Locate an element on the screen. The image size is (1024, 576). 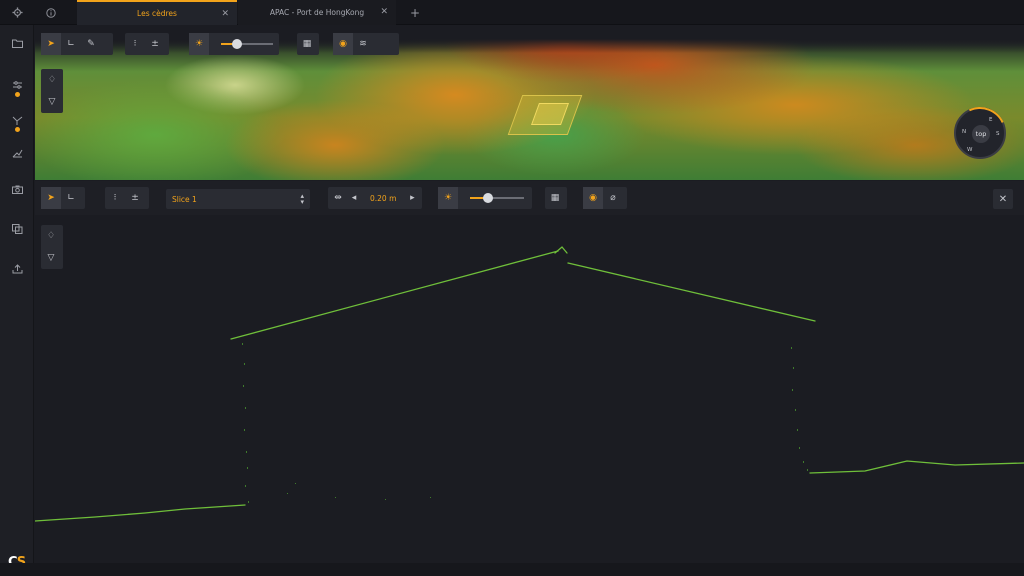
tab-label: APAC - Port de HongKong is located at coordinates (317, 12).